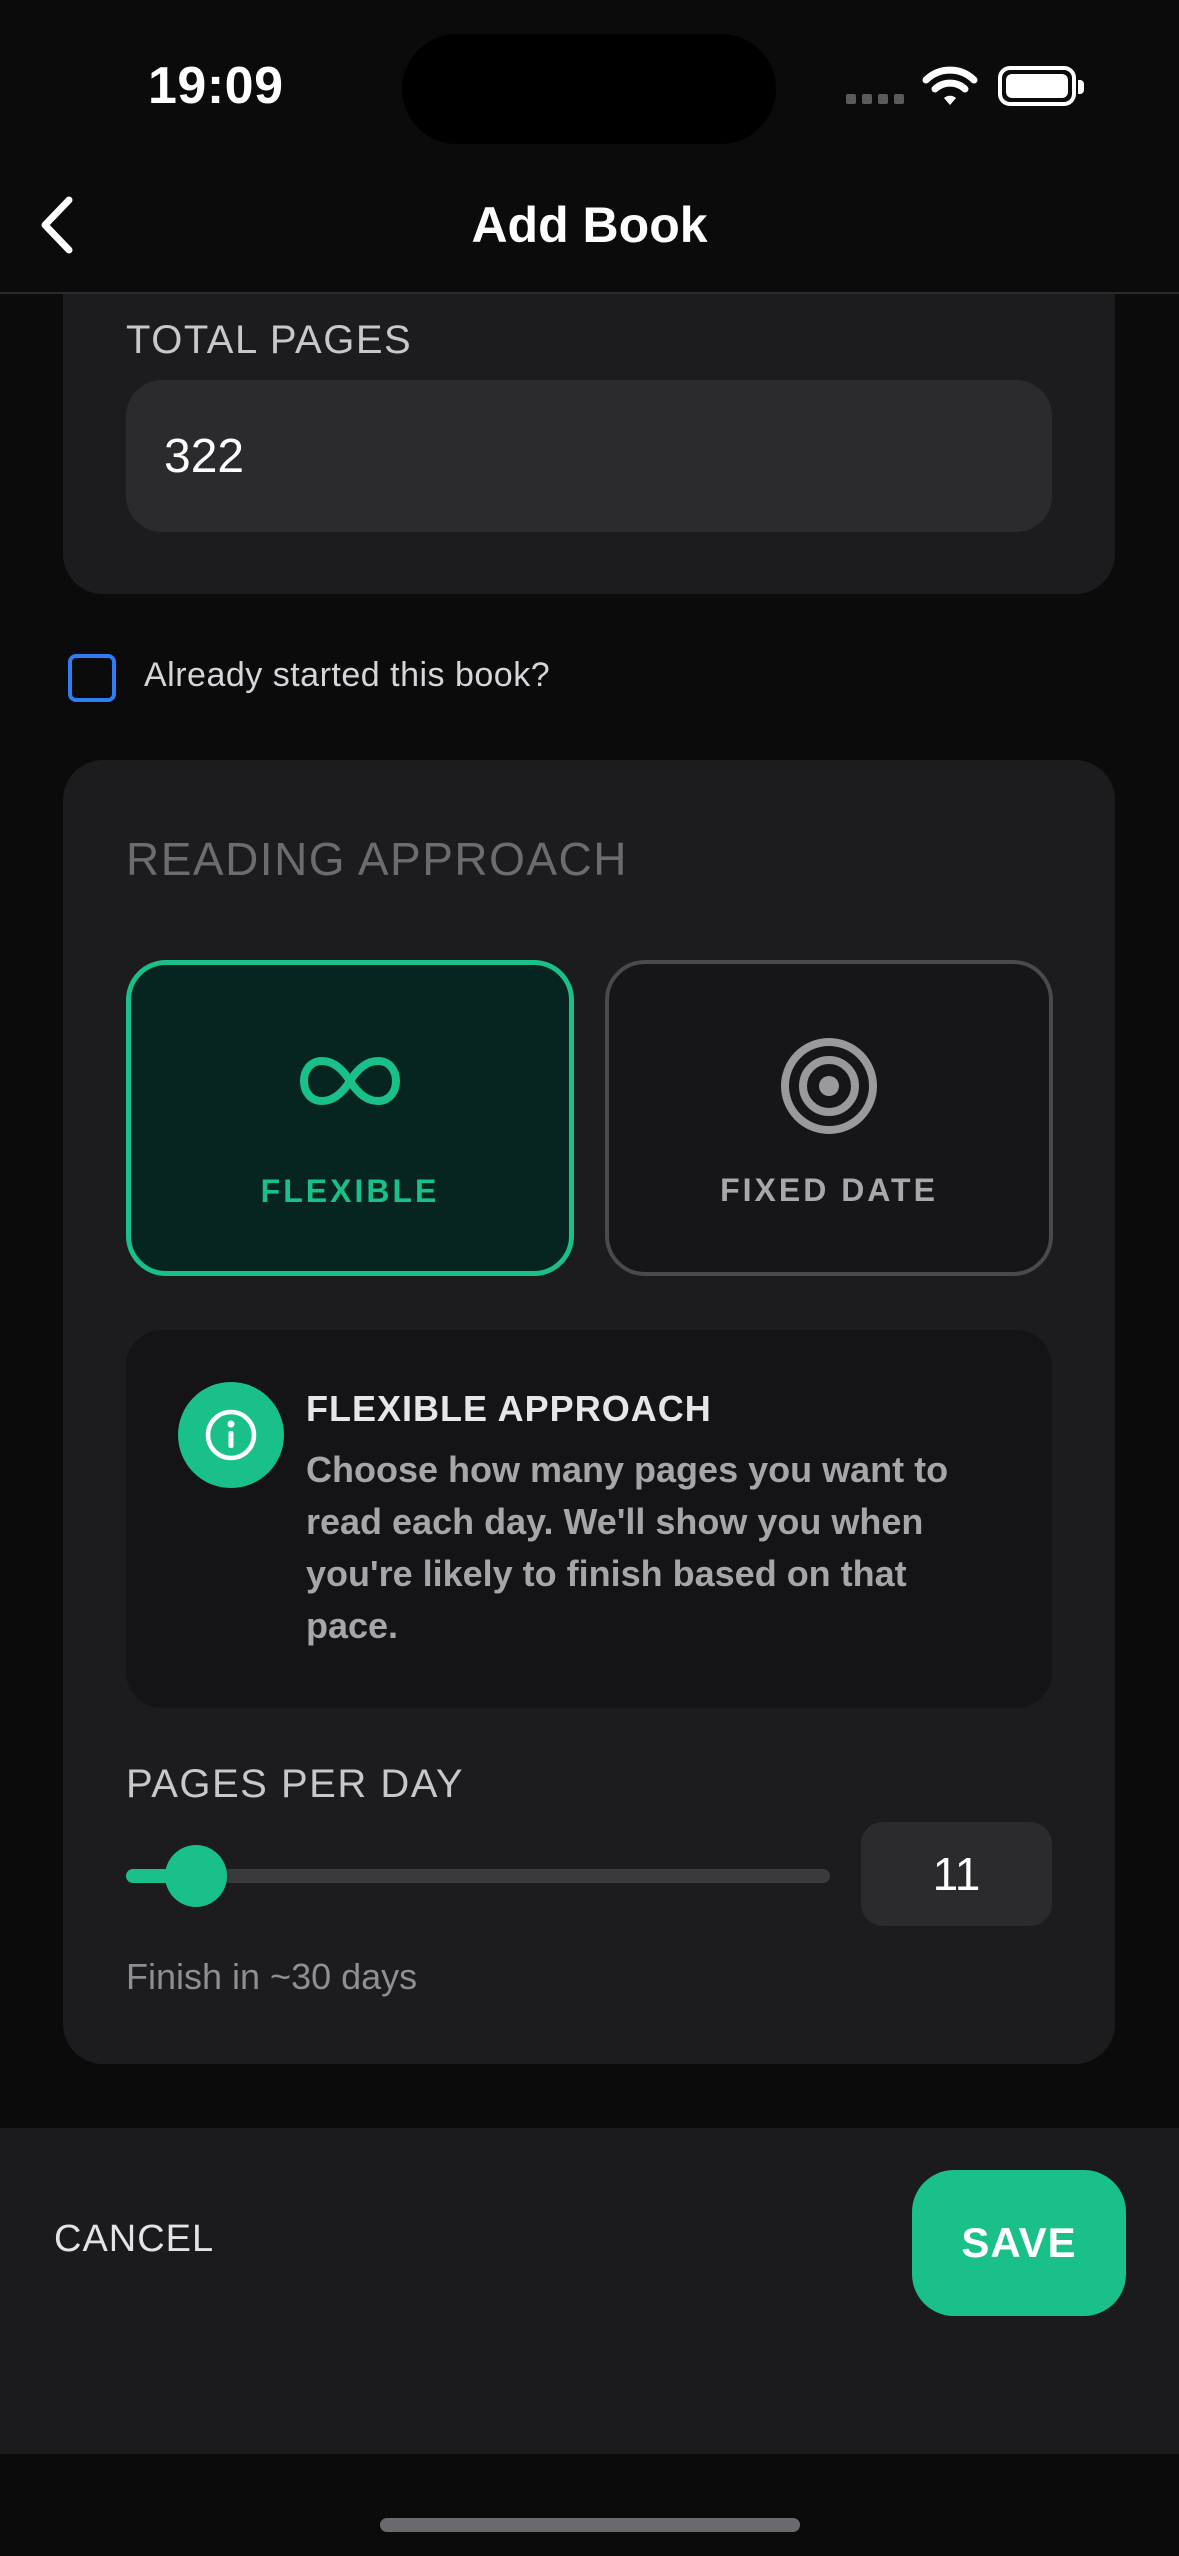 The image size is (1179, 2556). I want to click on page-title: Add Book, so click(589, 225).